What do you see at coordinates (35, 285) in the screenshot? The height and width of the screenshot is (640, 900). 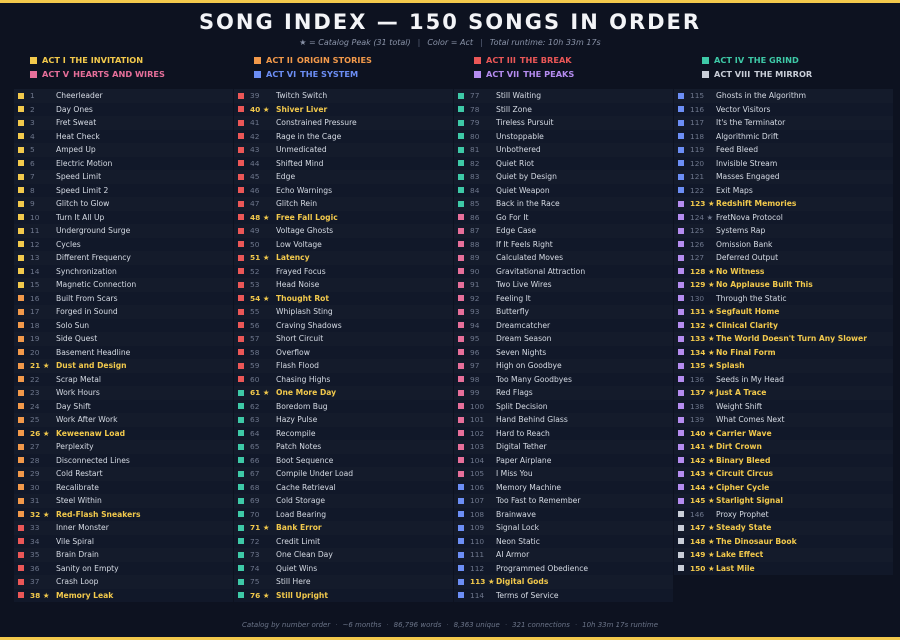 I see `song-number: 15` at bounding box center [35, 285].